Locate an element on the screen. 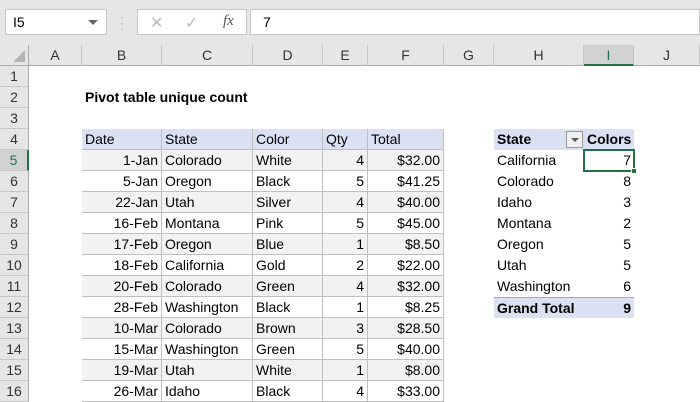  row-header-10: 10 is located at coordinates (14, 265).